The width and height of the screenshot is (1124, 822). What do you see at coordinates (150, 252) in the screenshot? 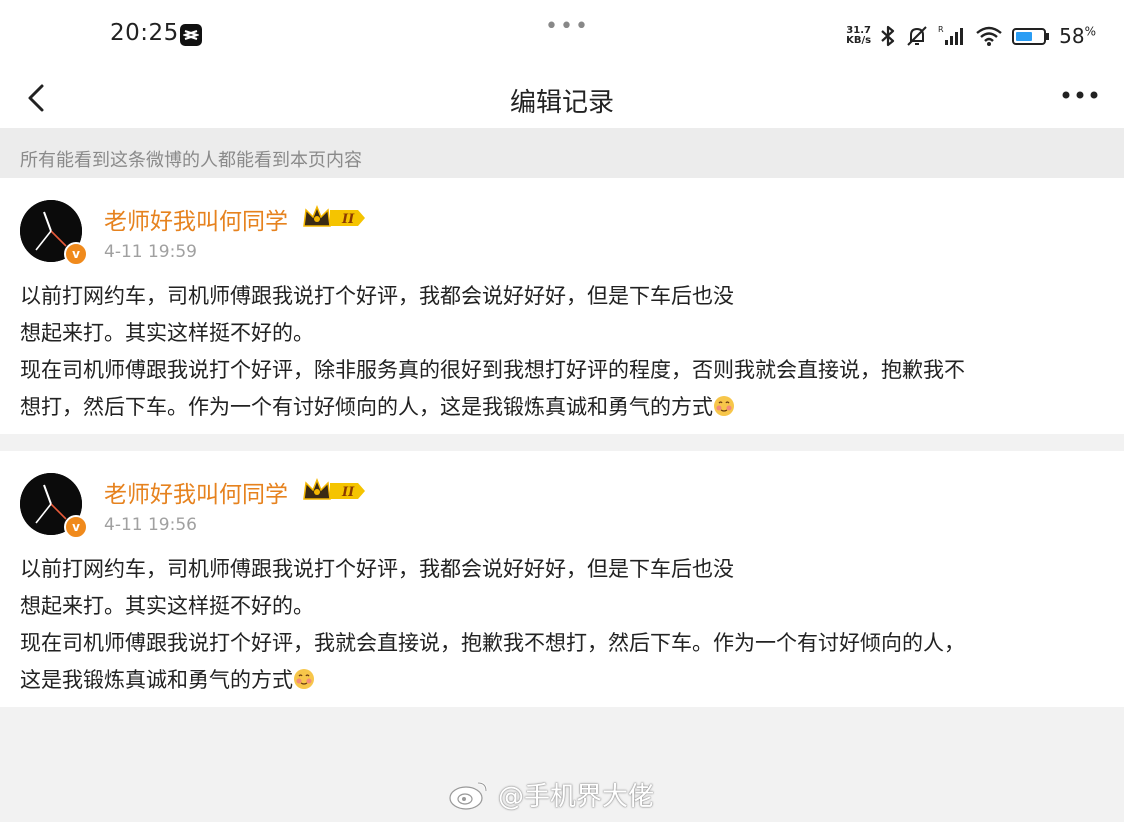
I see `post-time: 4-11 19:59` at bounding box center [150, 252].